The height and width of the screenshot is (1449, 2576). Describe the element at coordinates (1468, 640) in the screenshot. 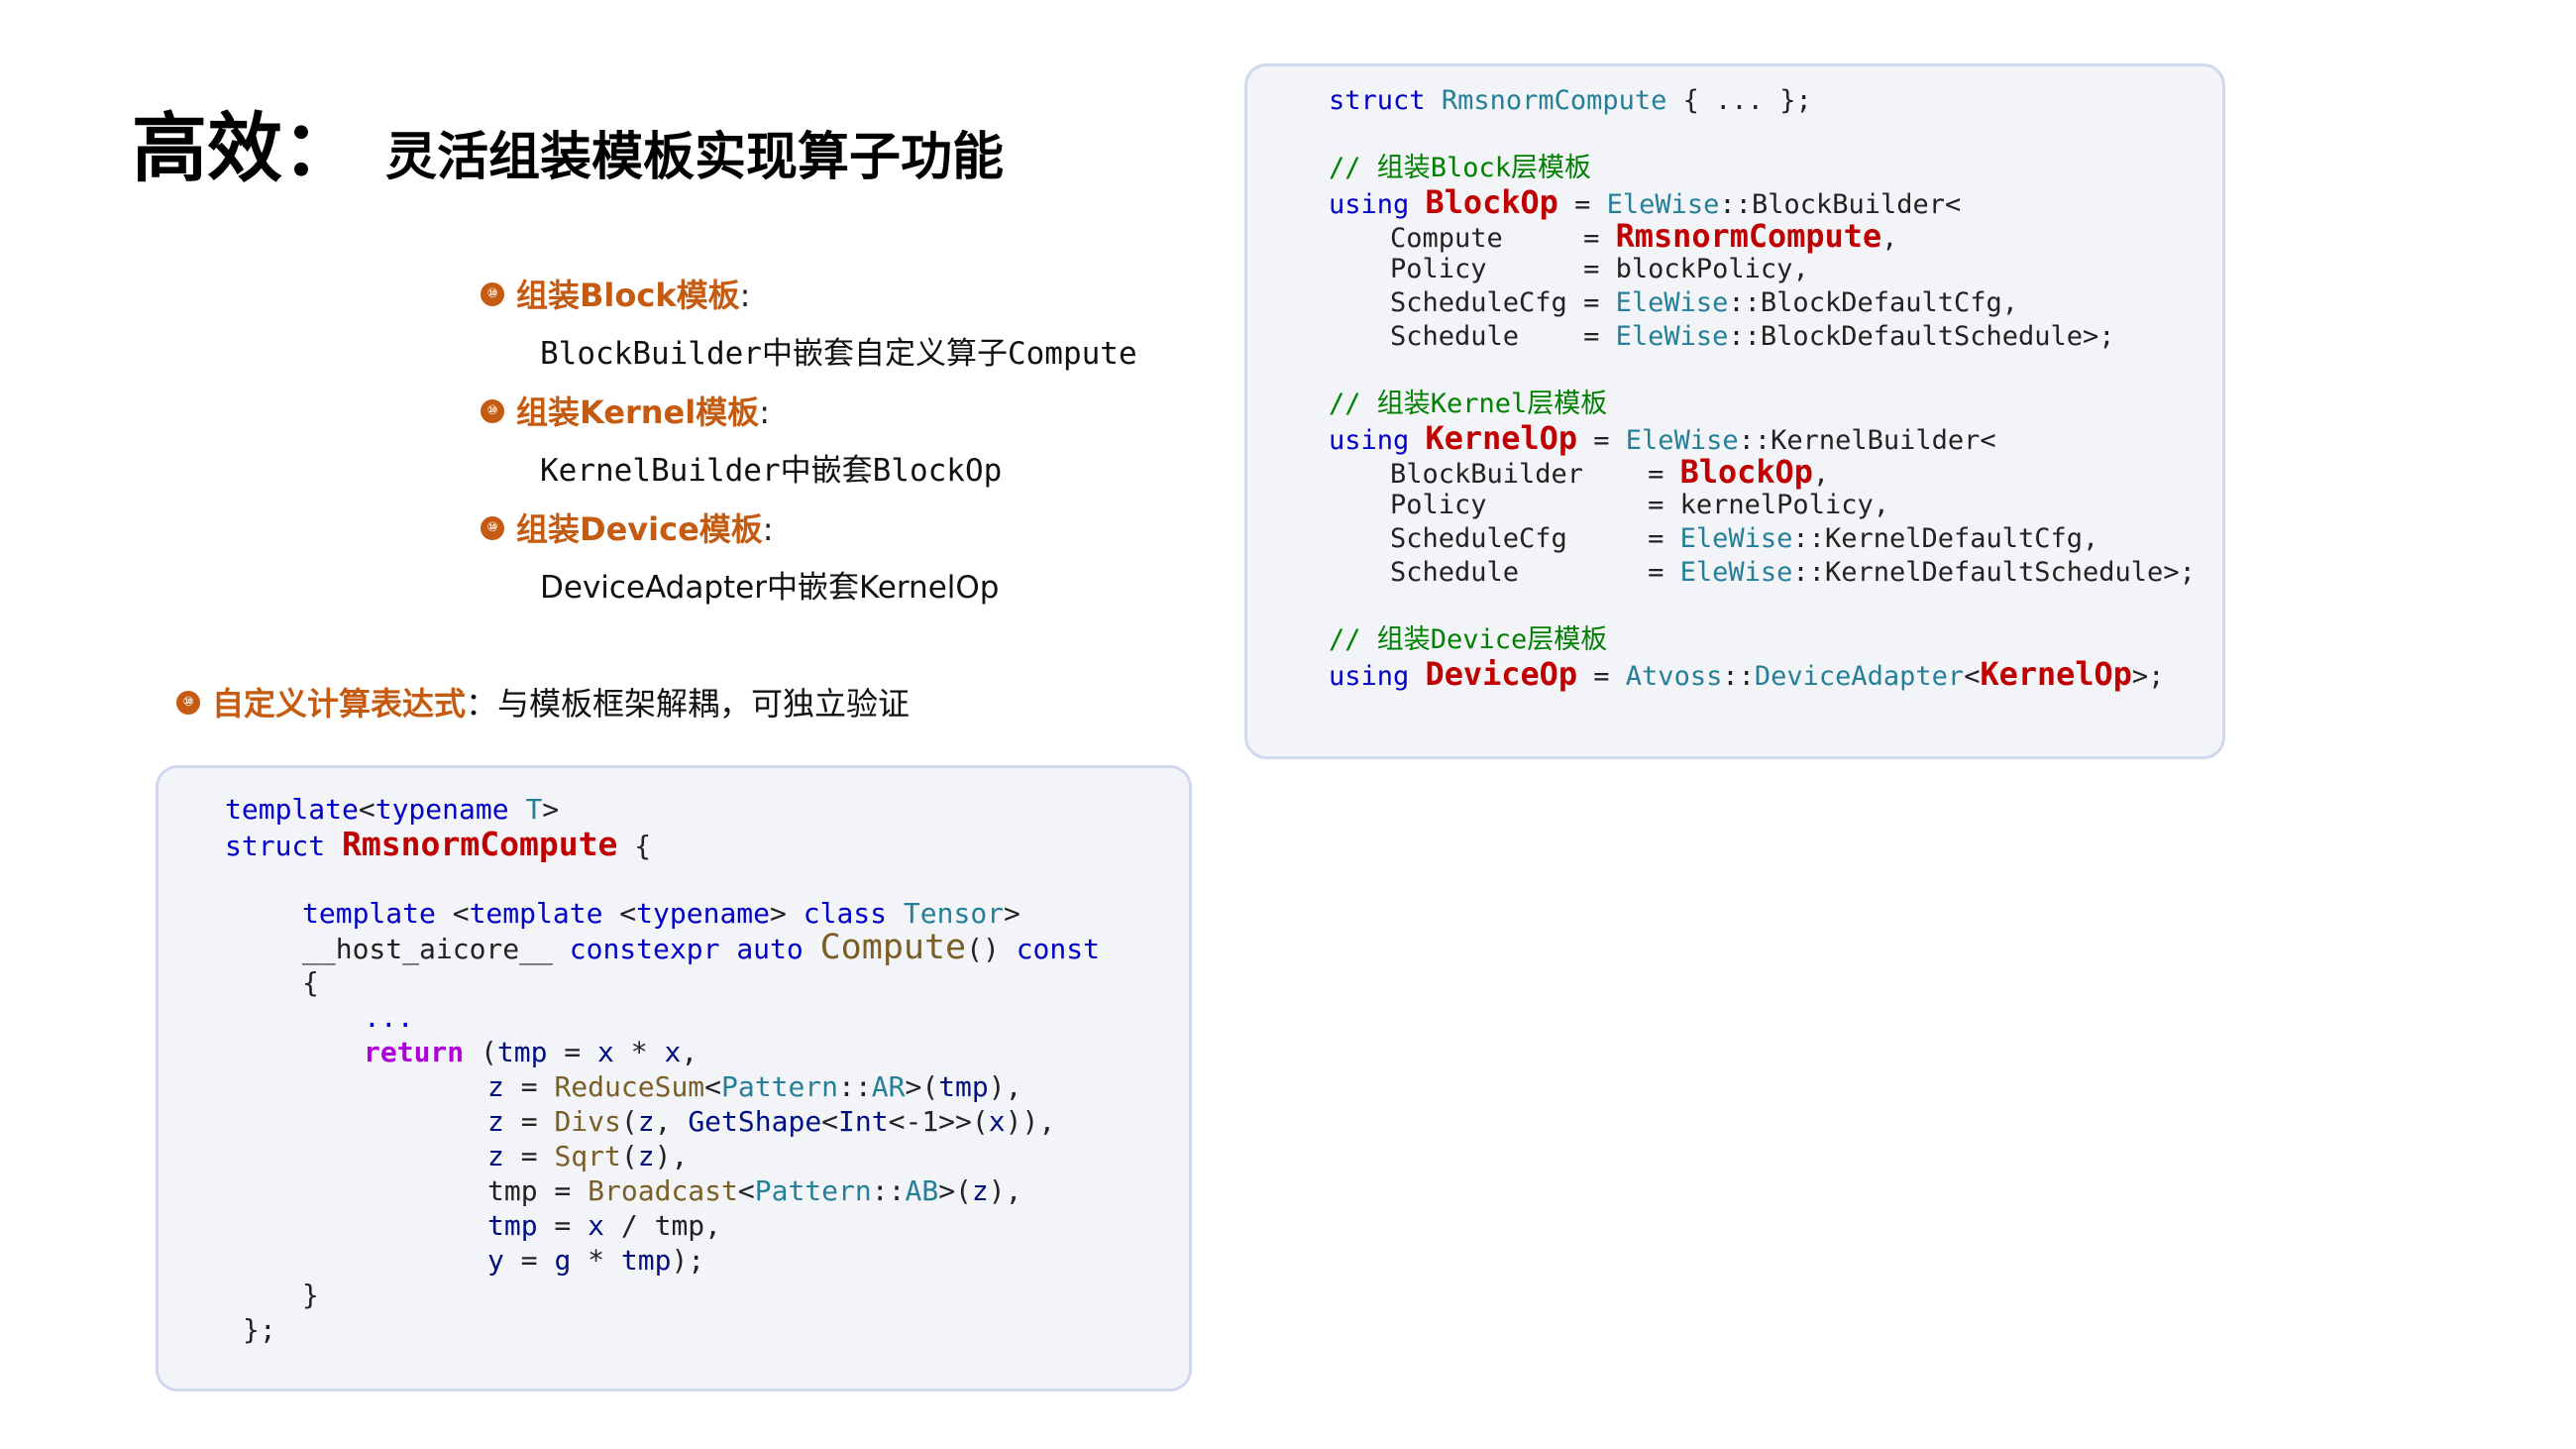

I see `comment: // 组装Device层模板` at that location.